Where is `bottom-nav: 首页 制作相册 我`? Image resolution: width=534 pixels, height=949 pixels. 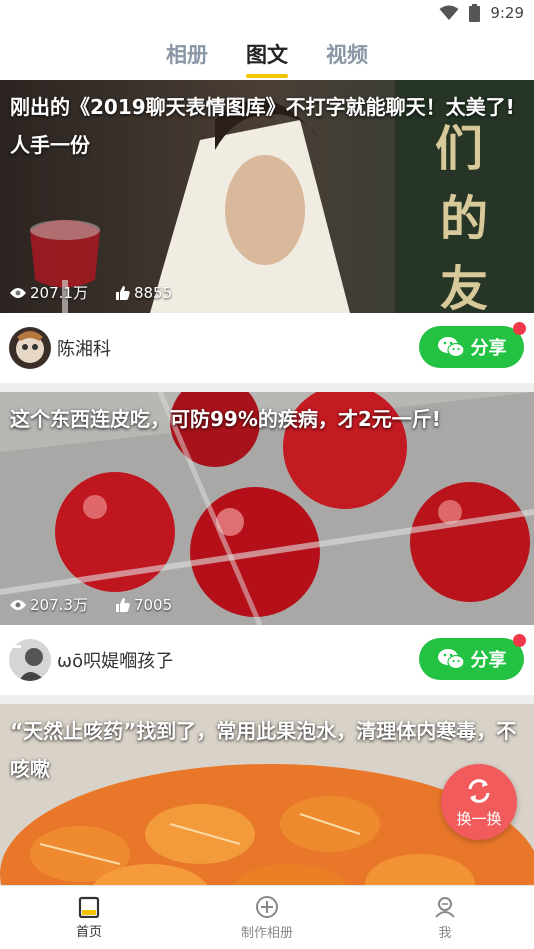 bottom-nav: 首页 制作相册 我 is located at coordinates (267, 917).